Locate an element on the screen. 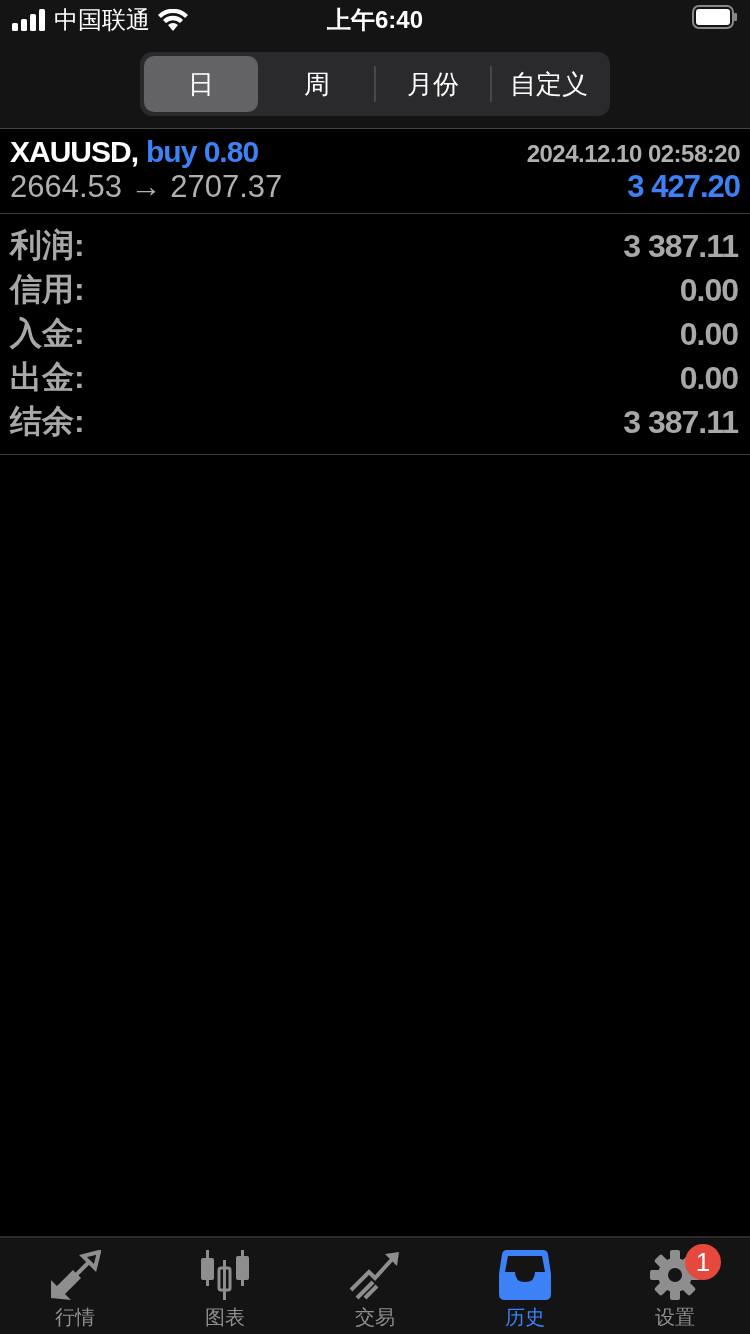 Image resolution: width=750 pixels, height=1334 pixels. trade-side: buy 0.80 is located at coordinates (202, 152).